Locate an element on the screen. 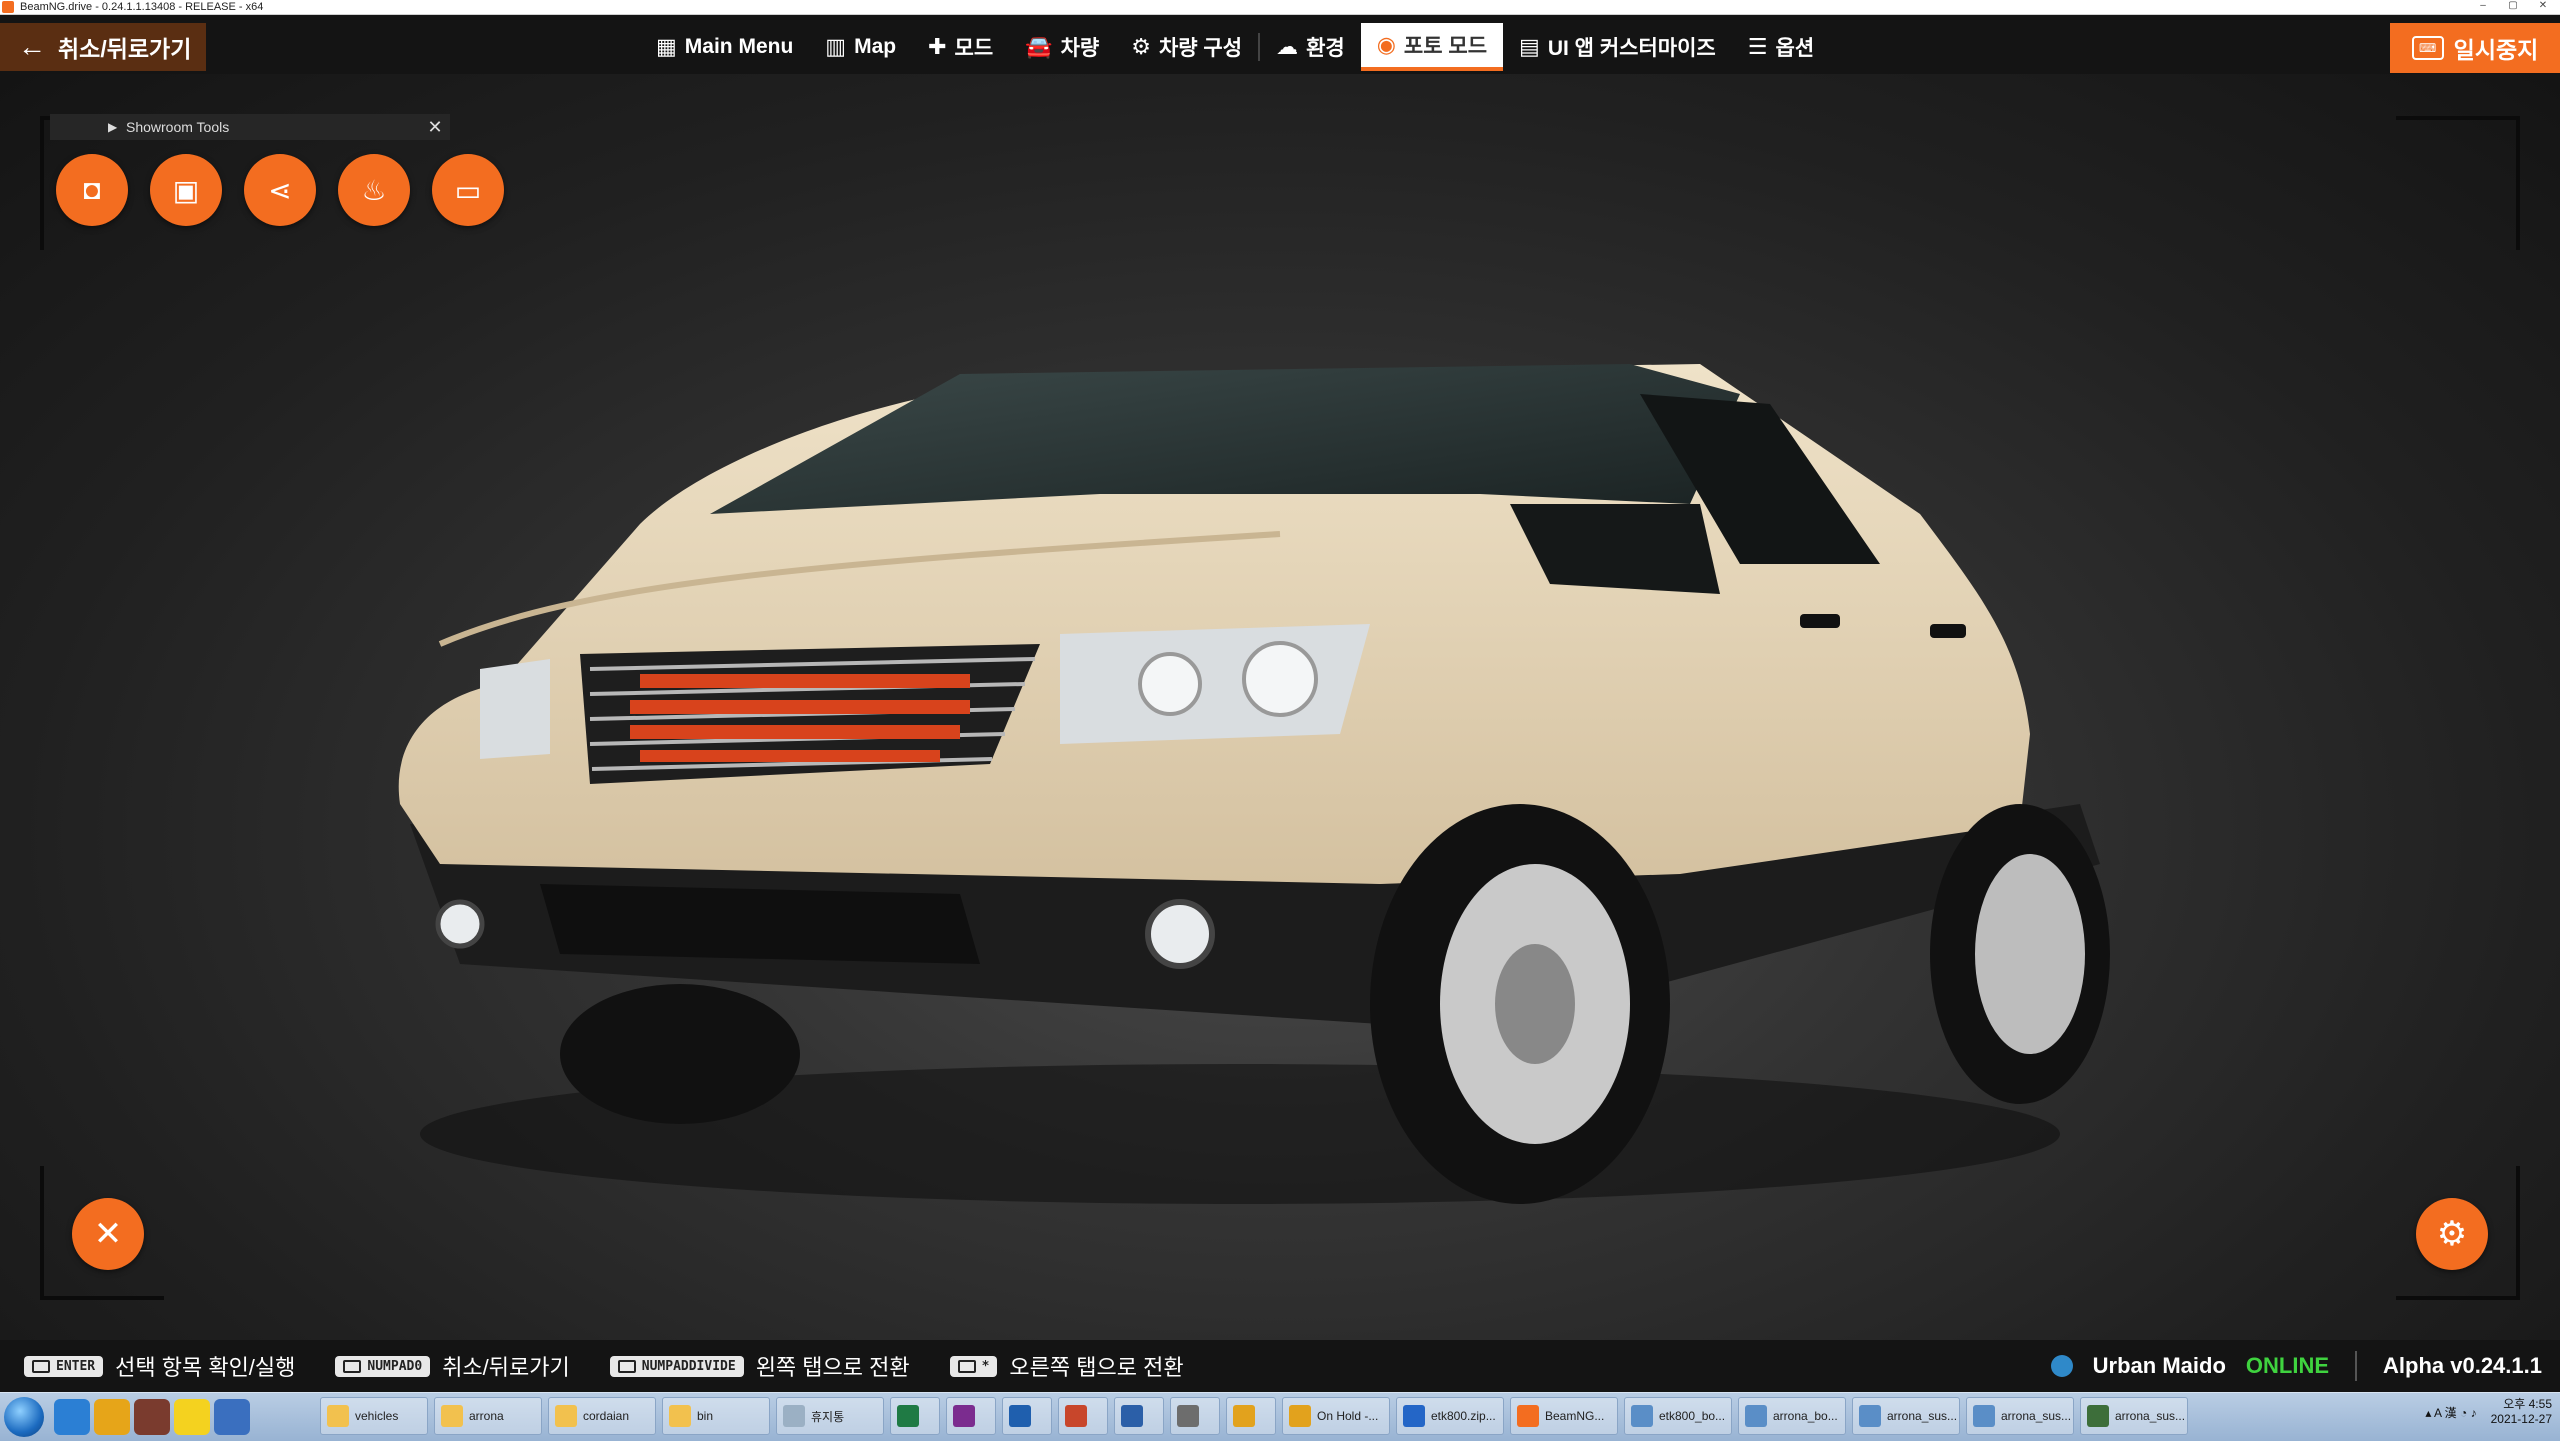  taskbar-item: vehicles is located at coordinates (374, 1416).